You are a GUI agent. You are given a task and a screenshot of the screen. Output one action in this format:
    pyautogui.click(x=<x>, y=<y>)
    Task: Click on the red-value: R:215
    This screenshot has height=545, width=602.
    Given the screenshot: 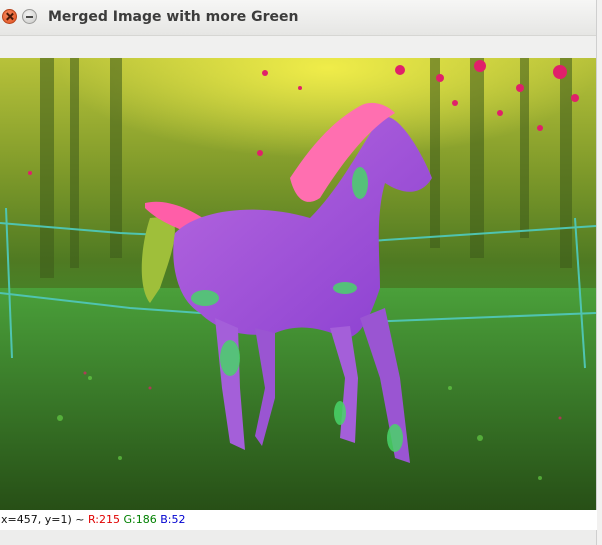 What is the action you would take?
    pyautogui.click(x=103, y=519)
    